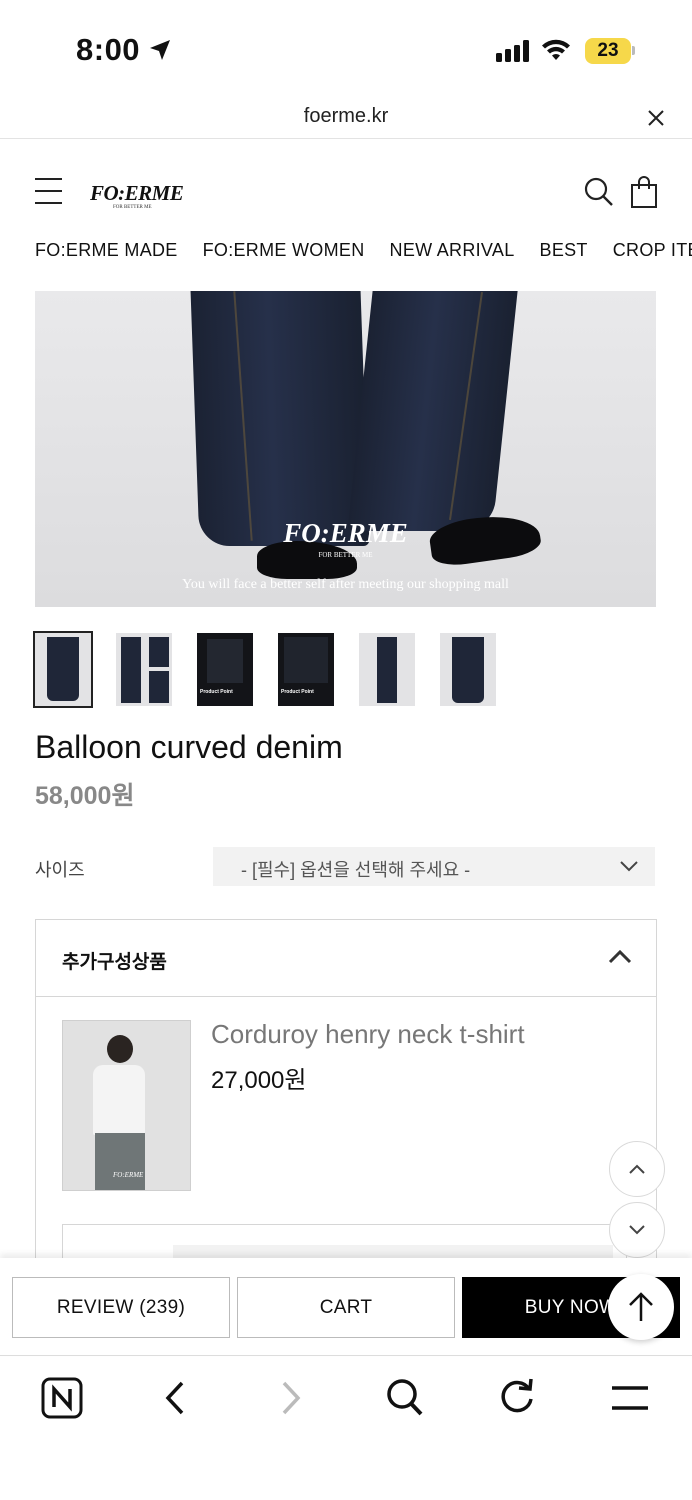  Describe the element at coordinates (656, 118) in the screenshot. I see `close-icon` at that location.